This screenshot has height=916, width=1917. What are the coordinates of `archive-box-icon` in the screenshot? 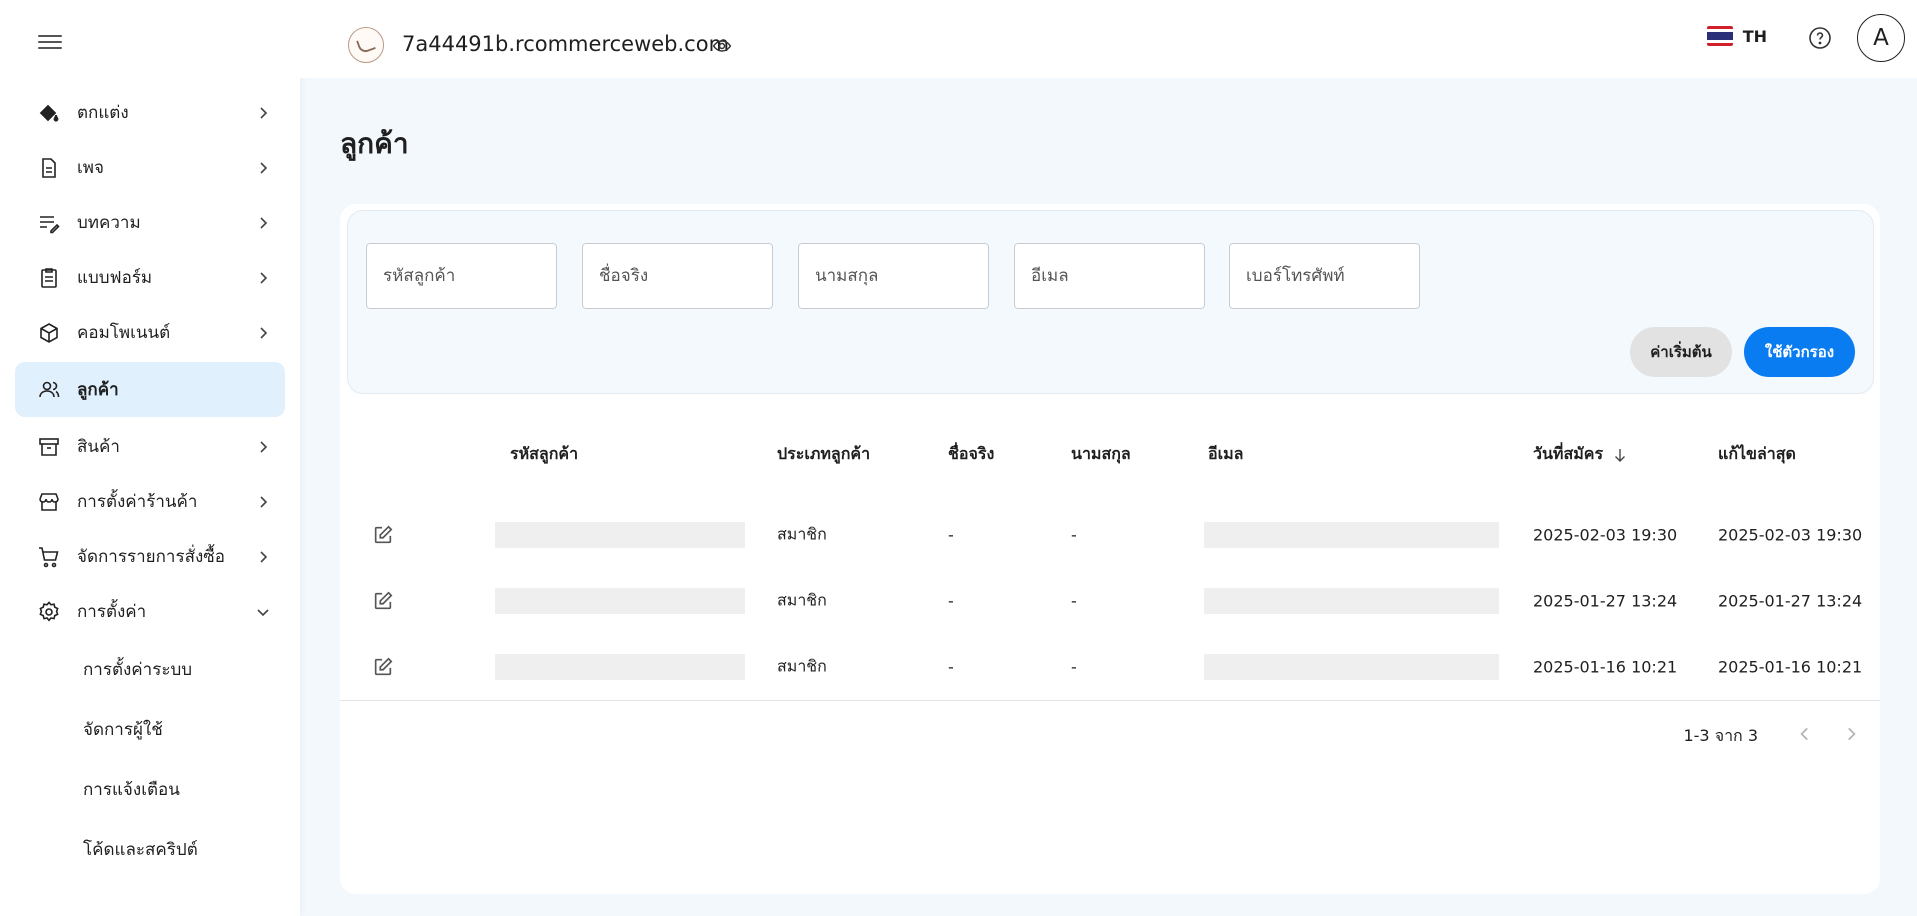 It's located at (49, 447).